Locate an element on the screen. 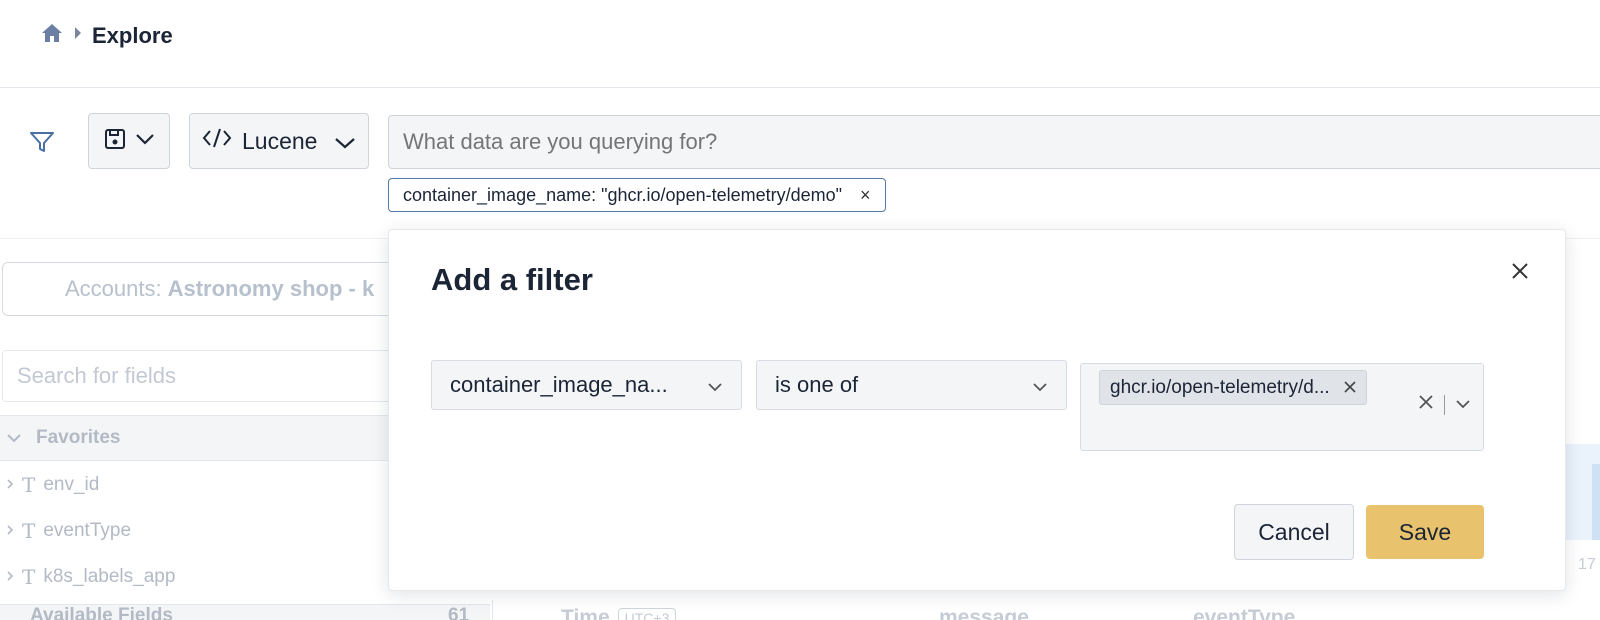 The image size is (1600, 620). top-bar: Explore is located at coordinates (800, 44).